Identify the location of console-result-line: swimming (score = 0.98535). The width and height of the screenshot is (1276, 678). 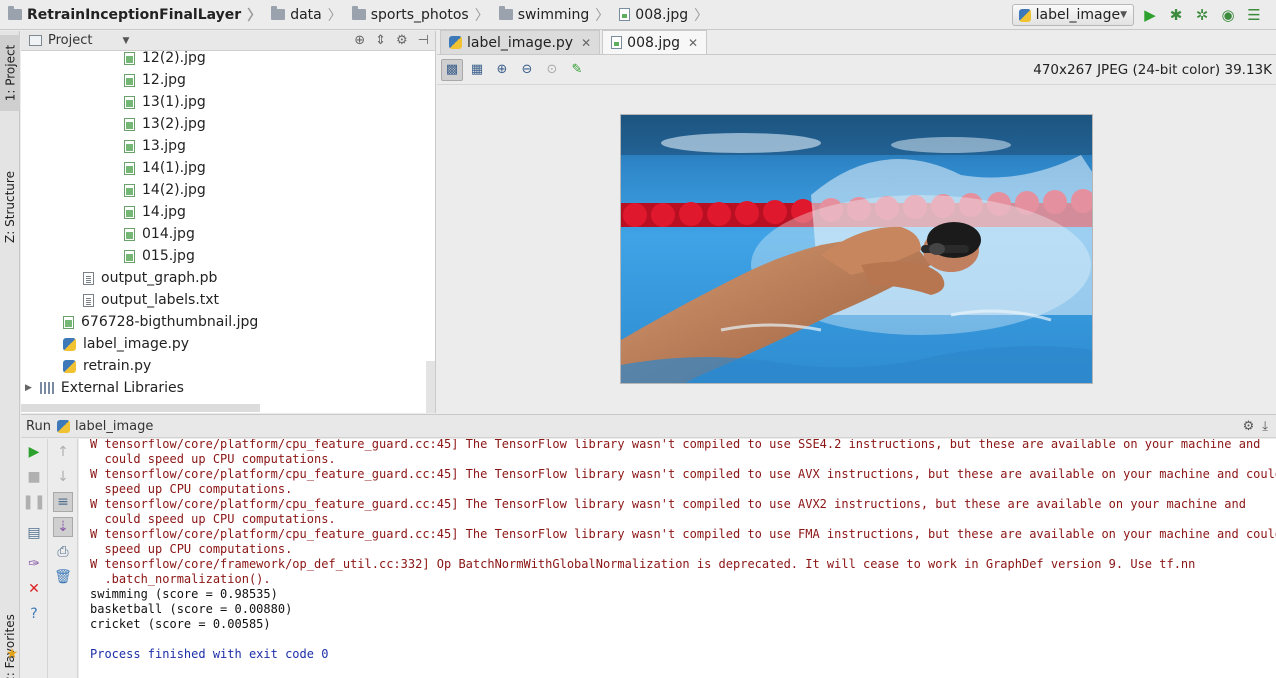
(184, 594).